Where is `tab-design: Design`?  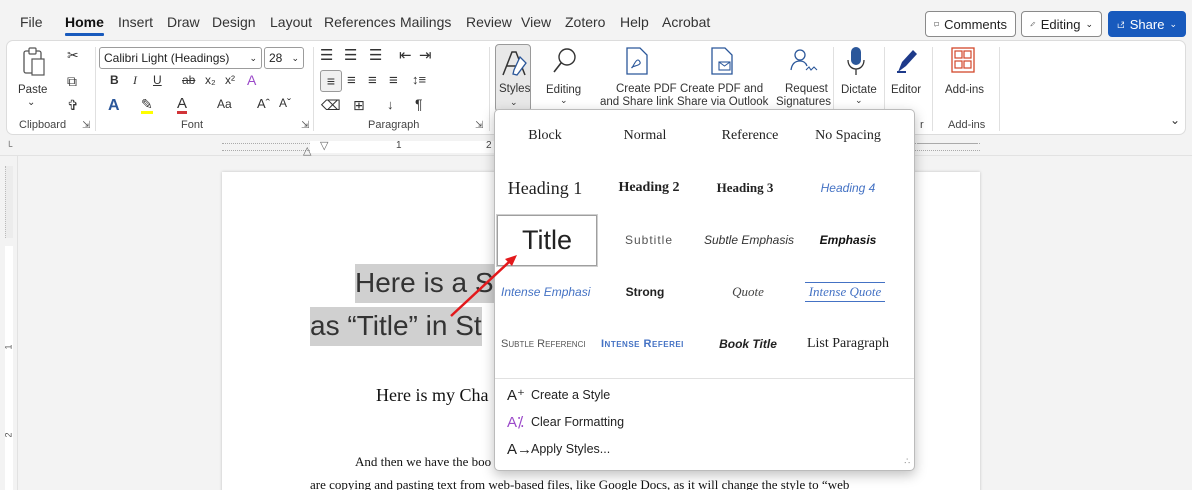
tab-design: Design is located at coordinates (234, 22).